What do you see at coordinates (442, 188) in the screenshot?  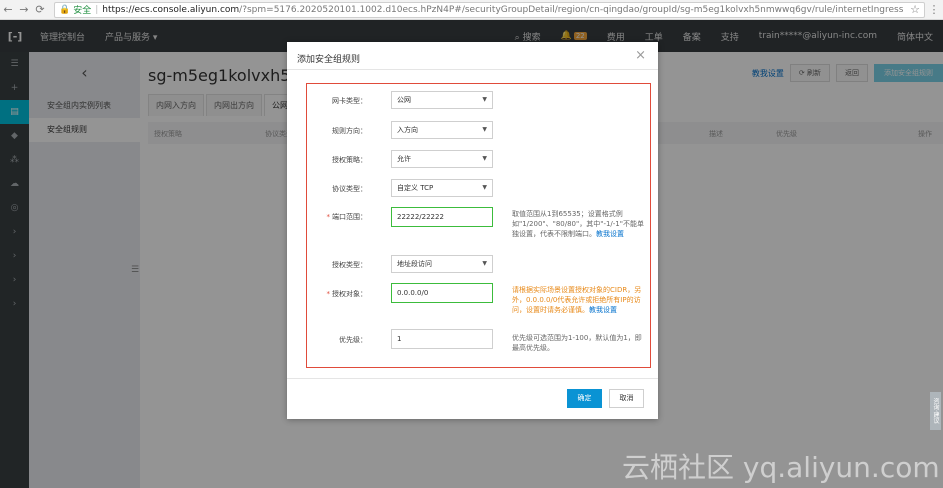 I see `protocol-select: 自定义 TCP ▼` at bounding box center [442, 188].